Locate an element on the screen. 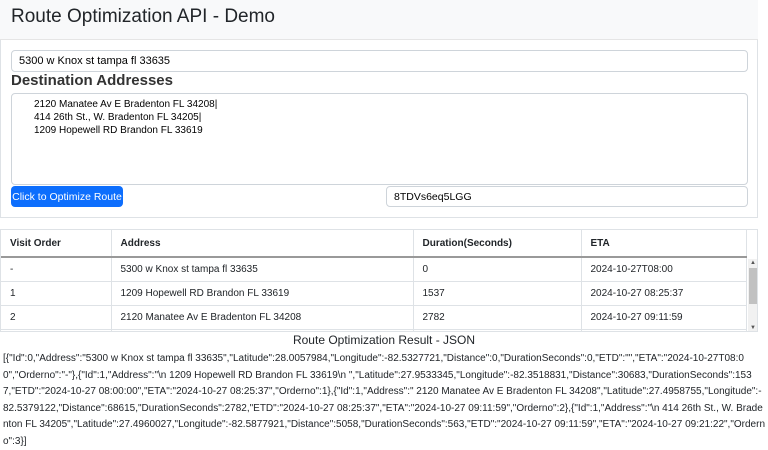  address-cell: 414 26th St., W. Bradenton FL 34205 is located at coordinates (262, 330).